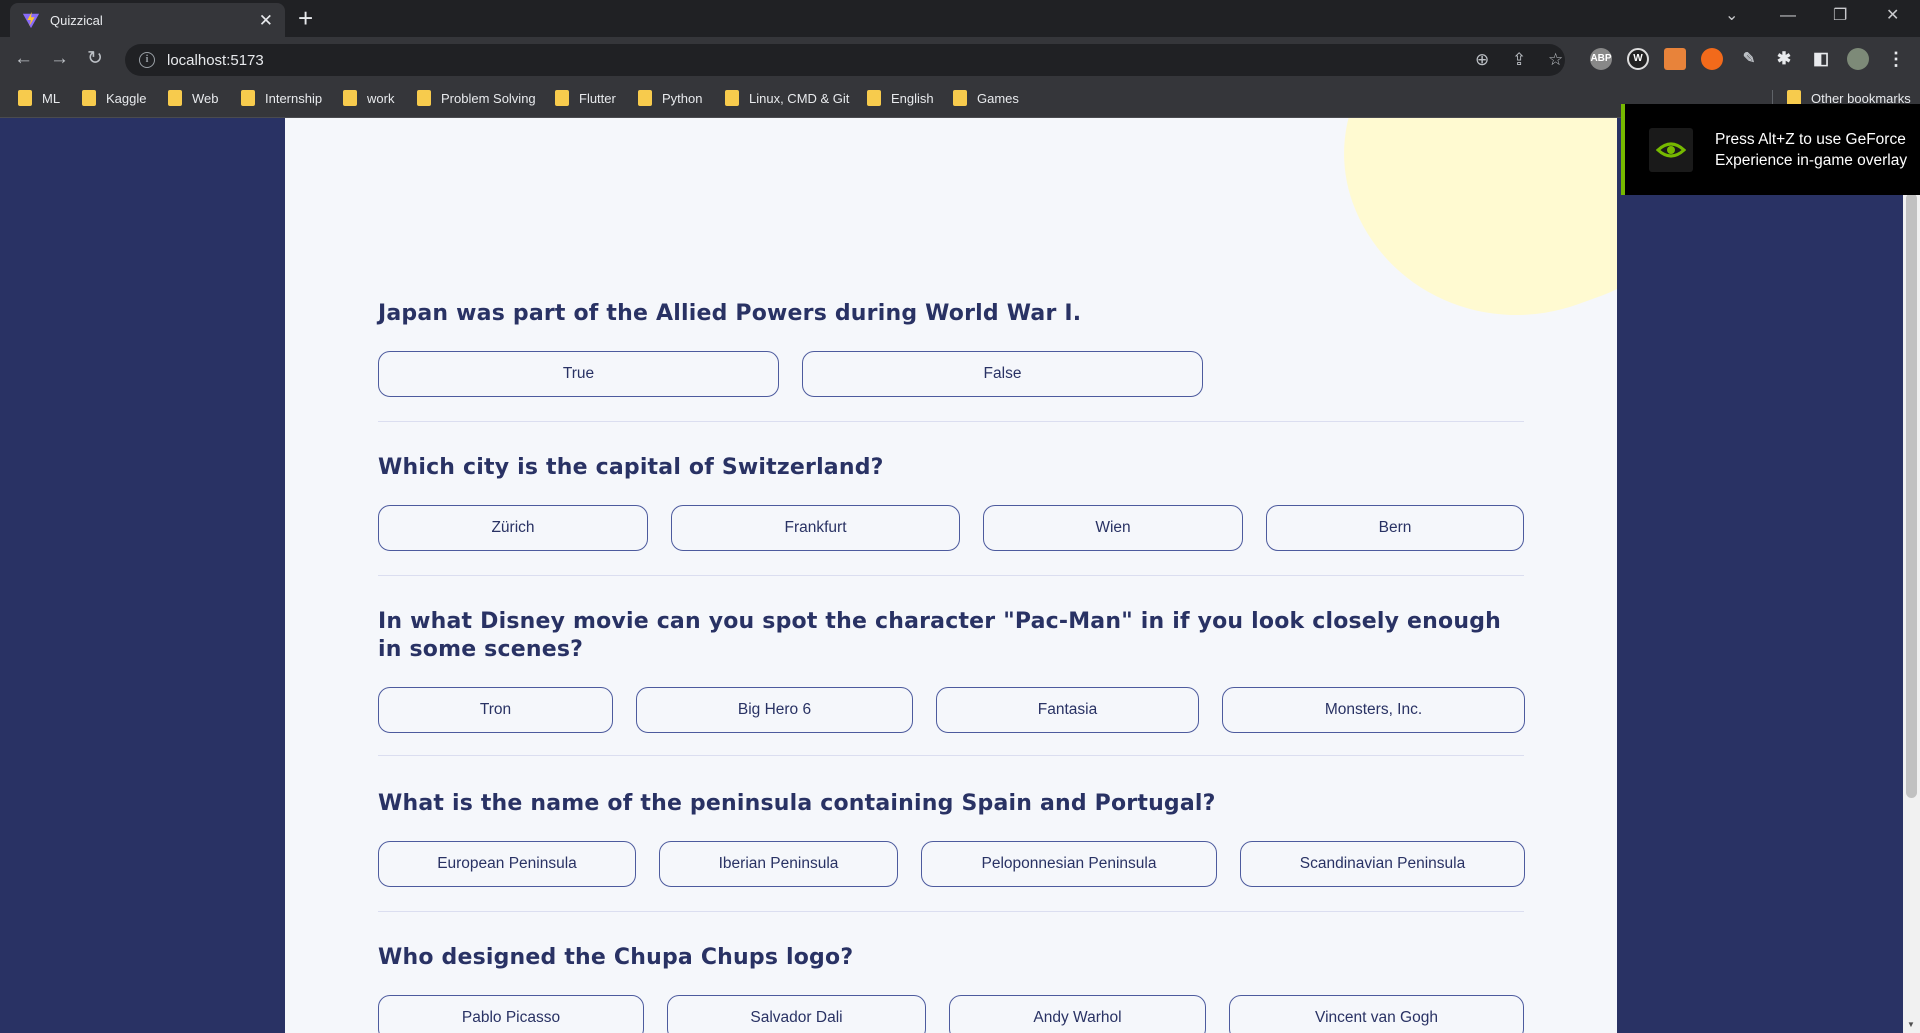  Describe the element at coordinates (774, 710) in the screenshot. I see `answer-button: Big Hero 6` at that location.